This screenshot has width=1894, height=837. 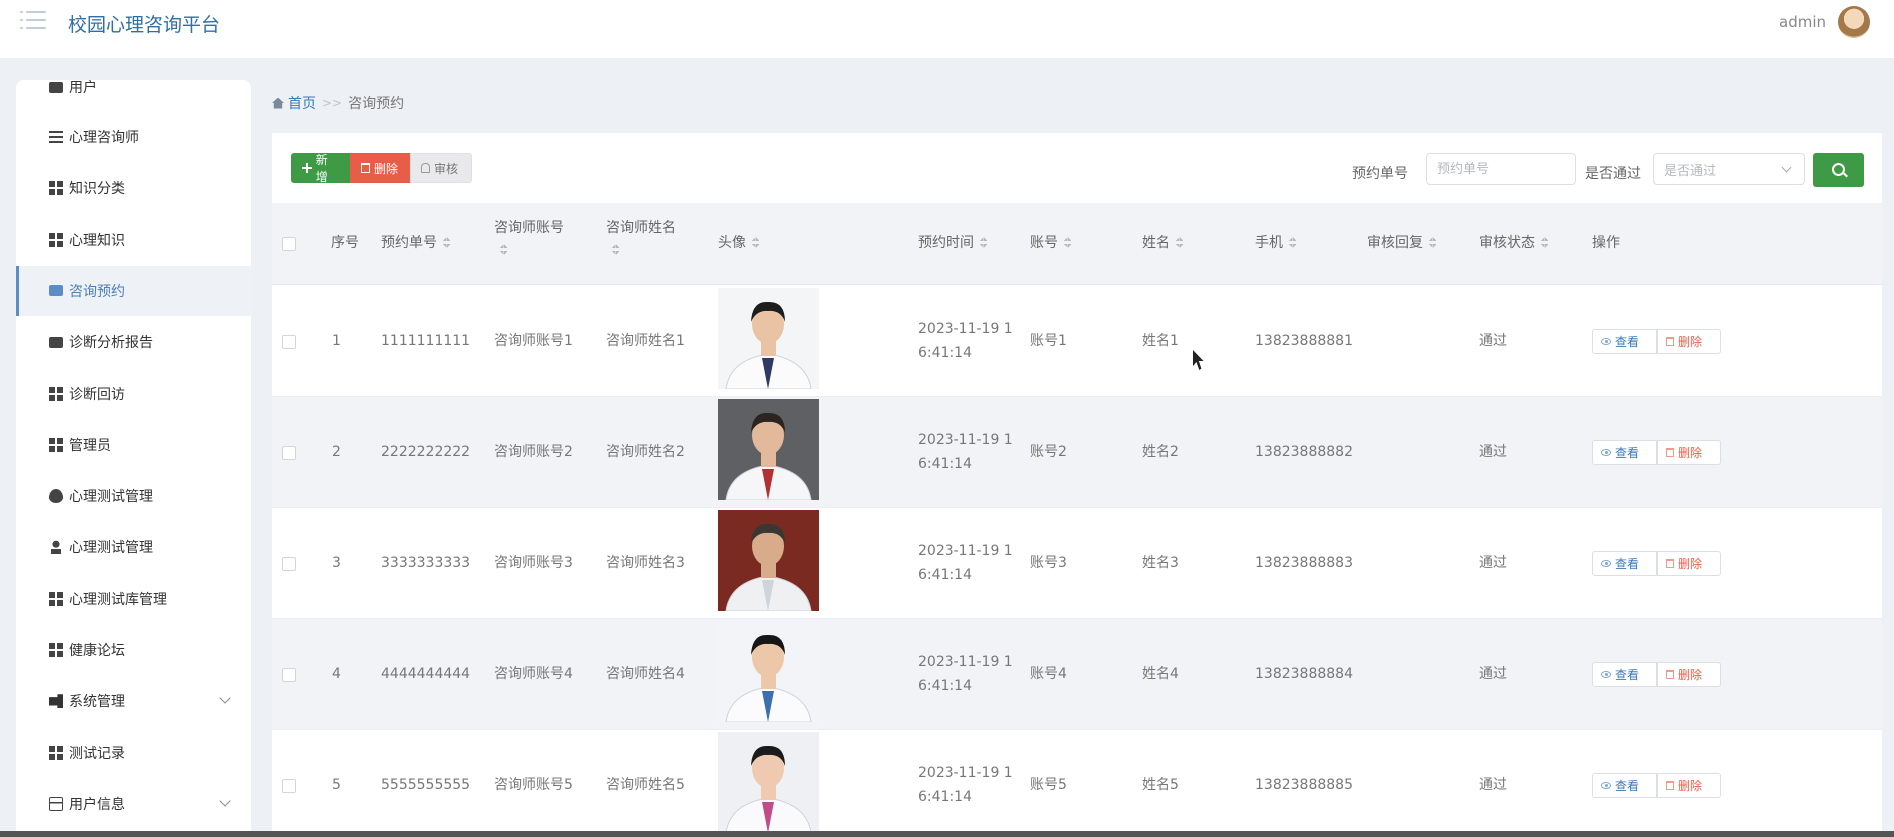 What do you see at coordinates (133, 394) in the screenshot?
I see `sidebar-item-6: 诊断回访` at bounding box center [133, 394].